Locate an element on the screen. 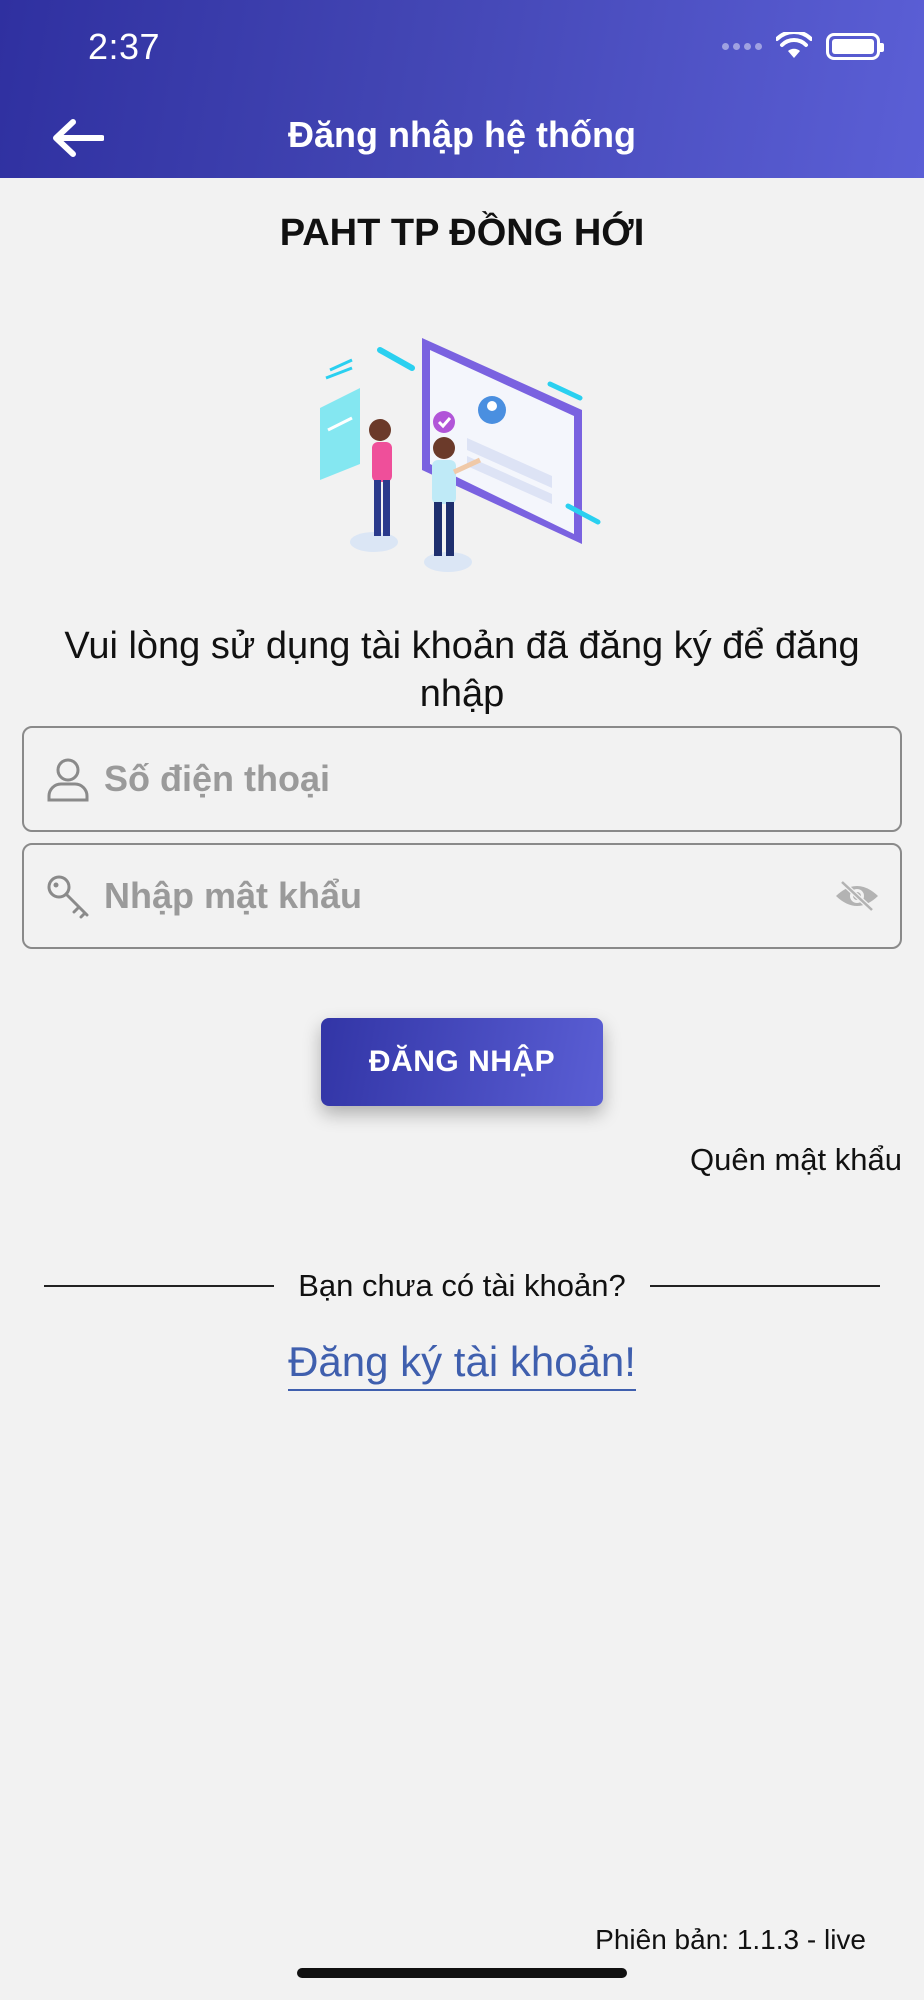  cellular-signal-icon is located at coordinates (742, 46).